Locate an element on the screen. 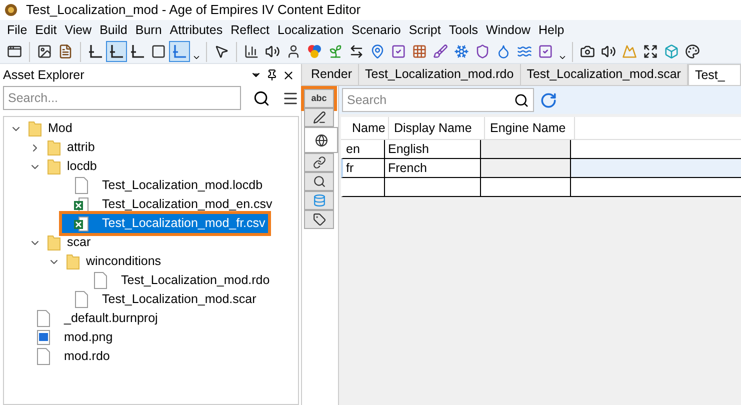 The width and height of the screenshot is (741, 405). table-row: fr French is located at coordinates (541, 168).